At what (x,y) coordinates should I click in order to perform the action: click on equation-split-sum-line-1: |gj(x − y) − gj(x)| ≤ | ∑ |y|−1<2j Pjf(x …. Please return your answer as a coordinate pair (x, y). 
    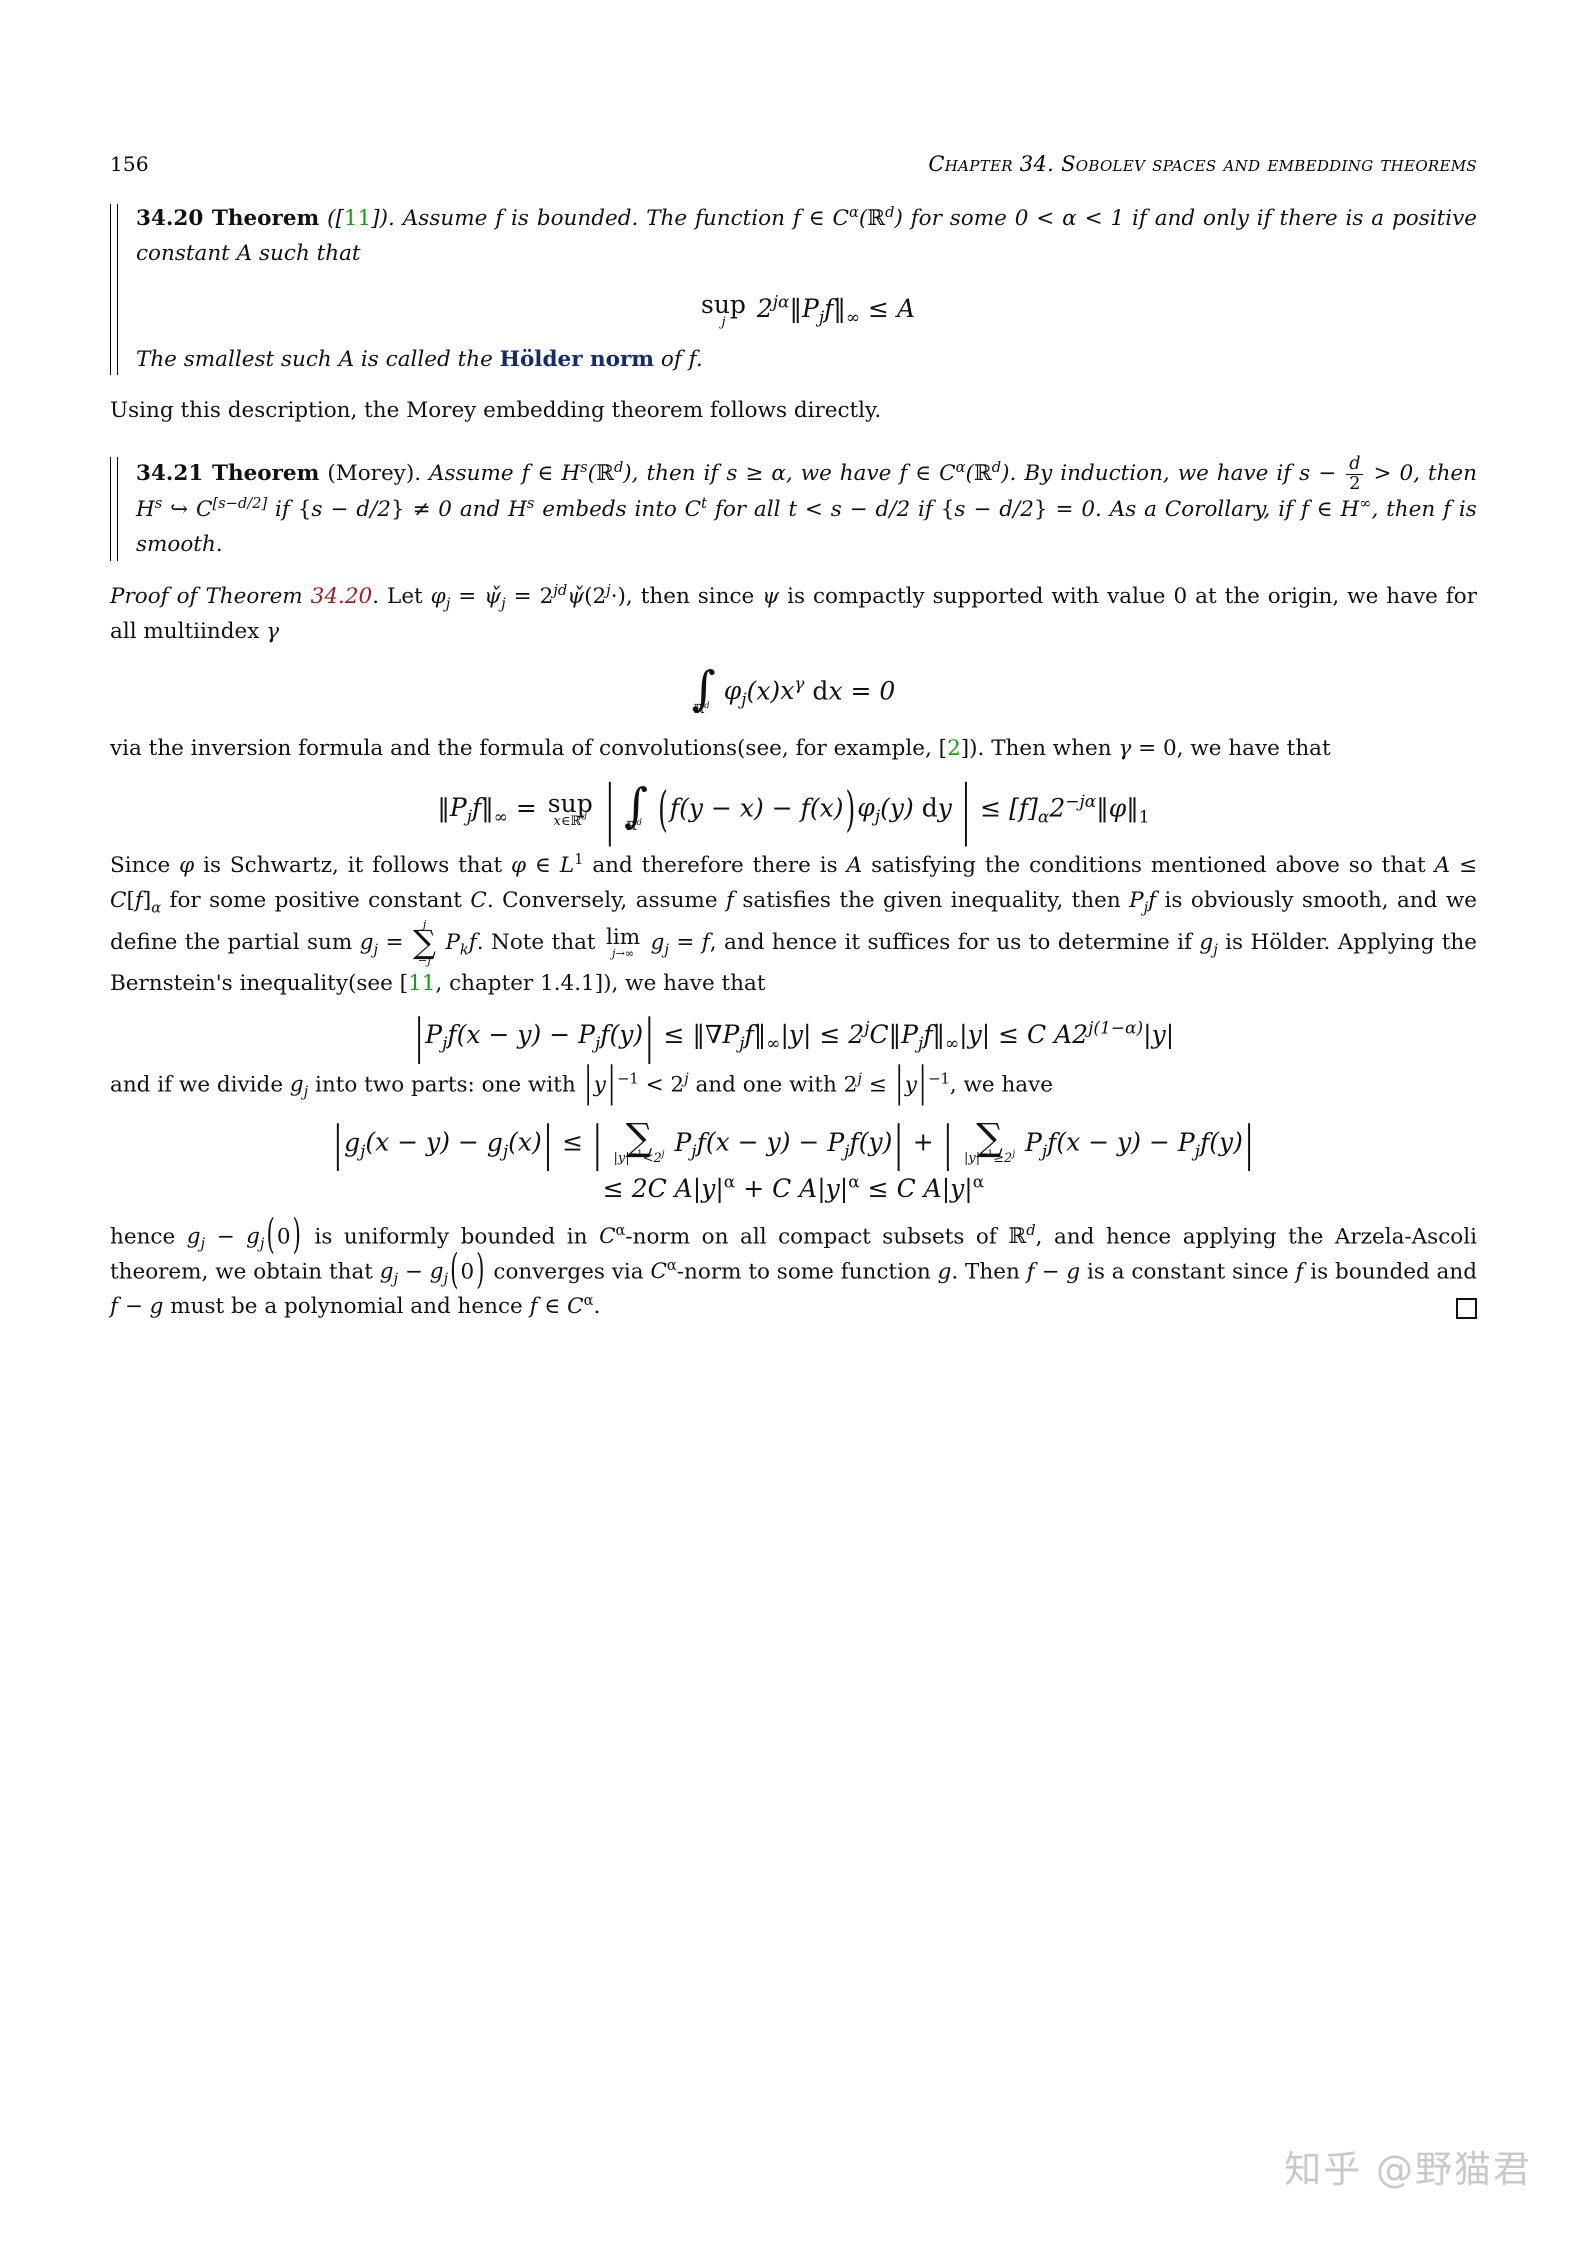
    Looking at the image, I should click on (793, 1143).